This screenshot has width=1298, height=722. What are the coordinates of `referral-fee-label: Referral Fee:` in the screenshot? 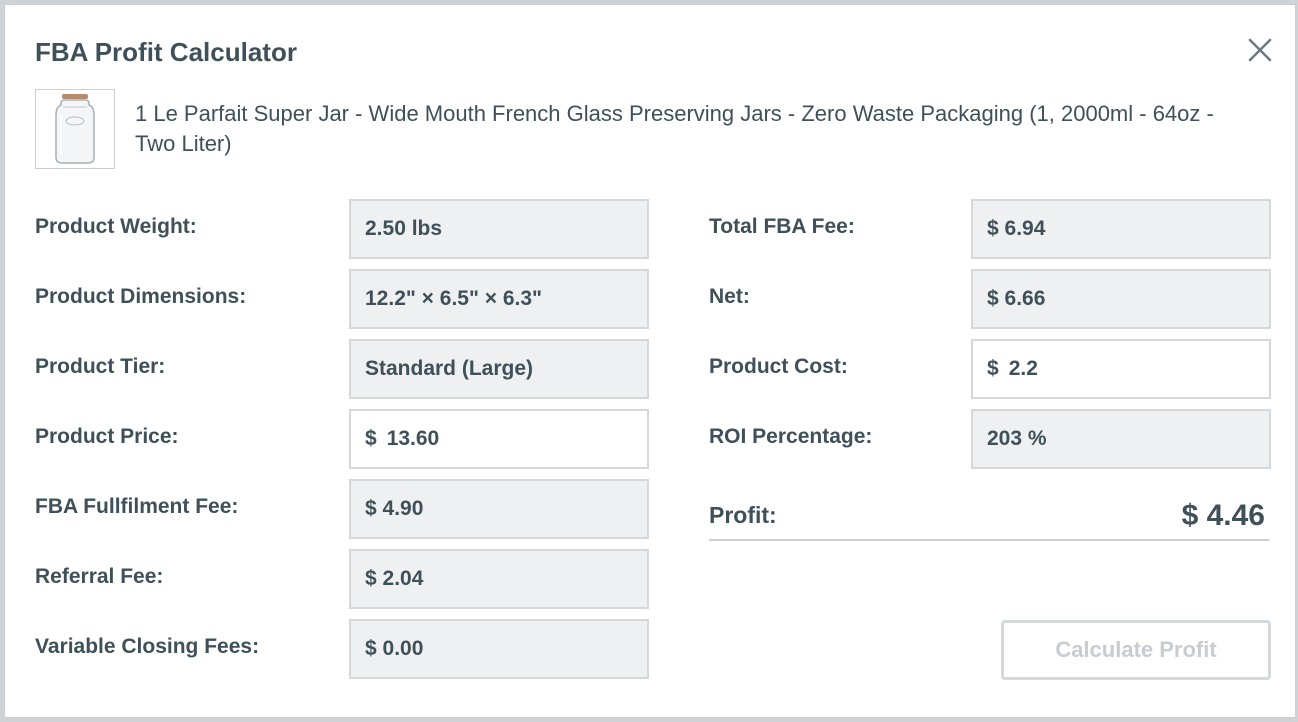 It's located at (99, 576).